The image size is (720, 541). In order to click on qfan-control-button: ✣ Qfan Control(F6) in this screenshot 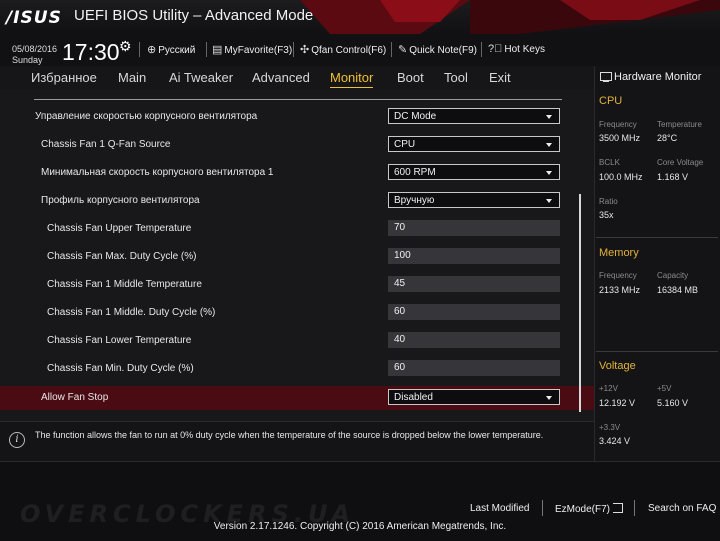, I will do `click(343, 49)`.